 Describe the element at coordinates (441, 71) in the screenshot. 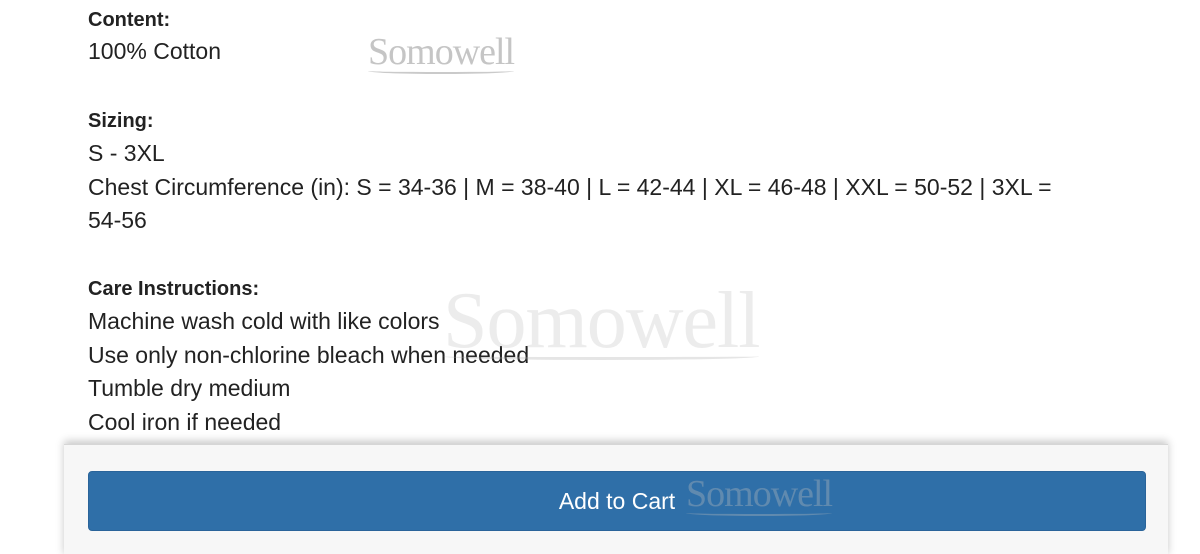

I see `watermark-swoosh` at that location.